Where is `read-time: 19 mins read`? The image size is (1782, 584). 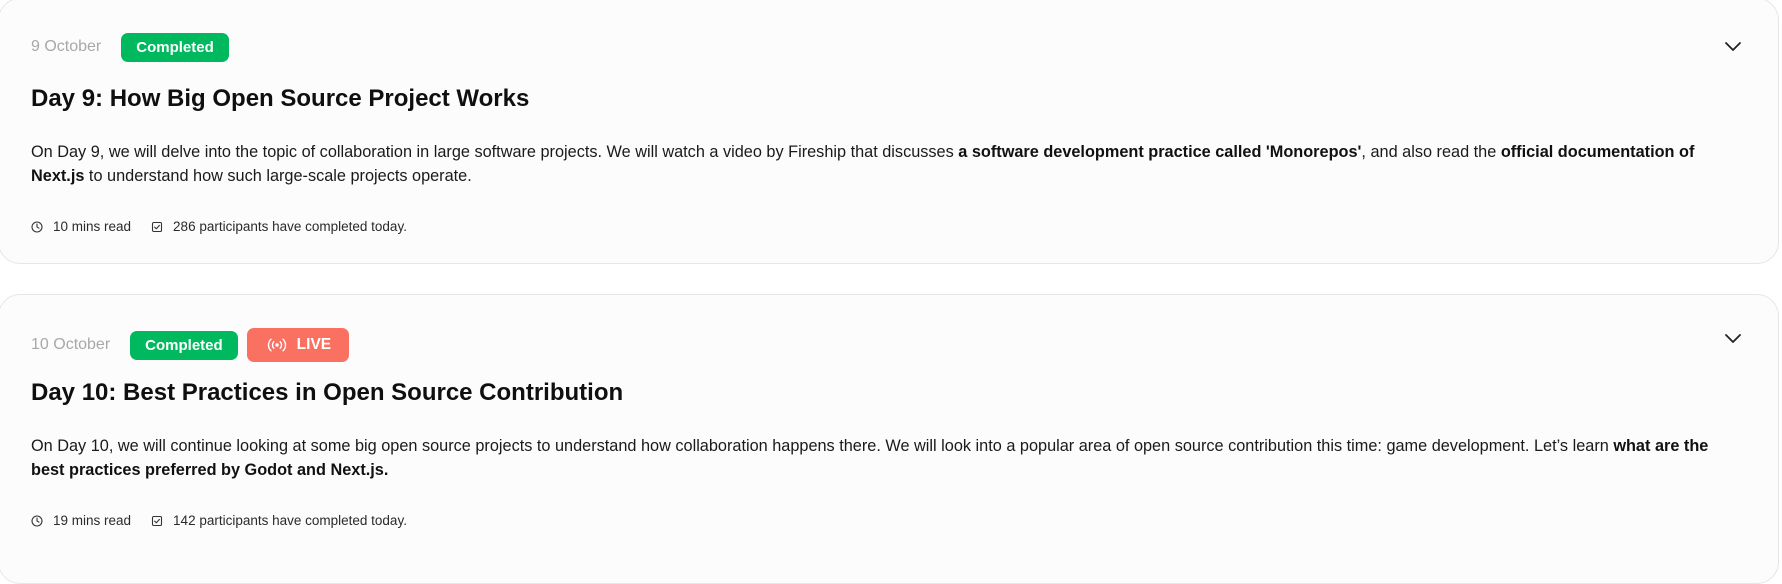
read-time: 19 mins read is located at coordinates (81, 520).